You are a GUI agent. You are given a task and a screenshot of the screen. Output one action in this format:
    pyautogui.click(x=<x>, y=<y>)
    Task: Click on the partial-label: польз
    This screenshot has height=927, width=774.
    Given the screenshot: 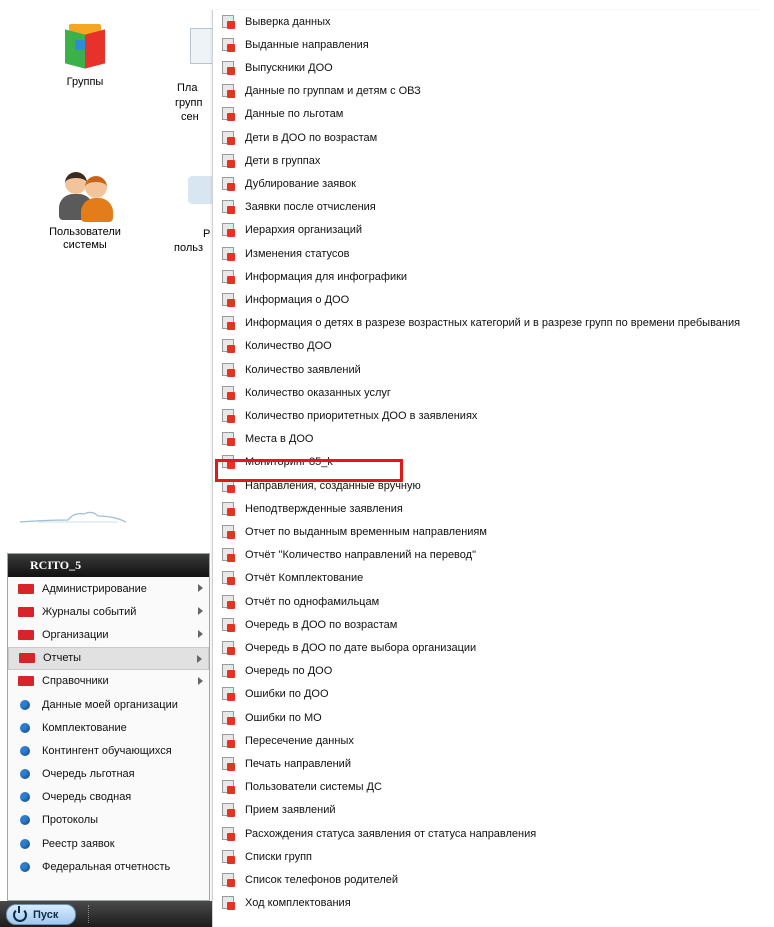 What is the action you would take?
    pyautogui.click(x=189, y=248)
    